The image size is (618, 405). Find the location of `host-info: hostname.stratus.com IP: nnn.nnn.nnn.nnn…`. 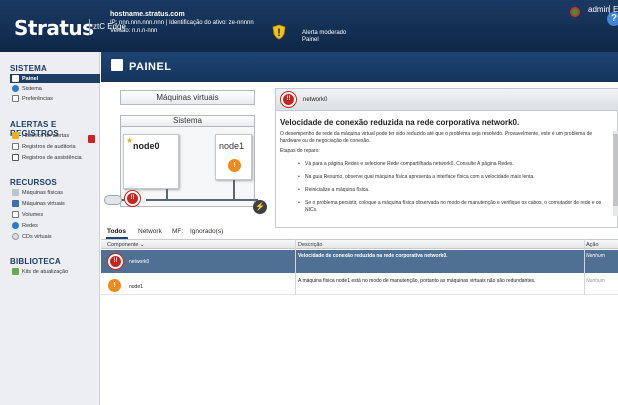

host-info: hostname.stratus.com IP: nnn.nnn.nnn.nnn… is located at coordinates (182, 23).